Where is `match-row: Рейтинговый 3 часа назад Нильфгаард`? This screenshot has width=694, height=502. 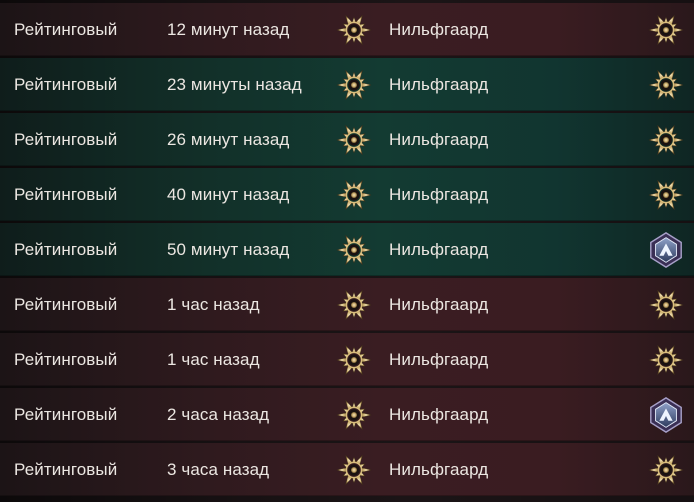
match-row: Рейтинговый 3 часа назад Нильфгаард is located at coordinates (347, 469).